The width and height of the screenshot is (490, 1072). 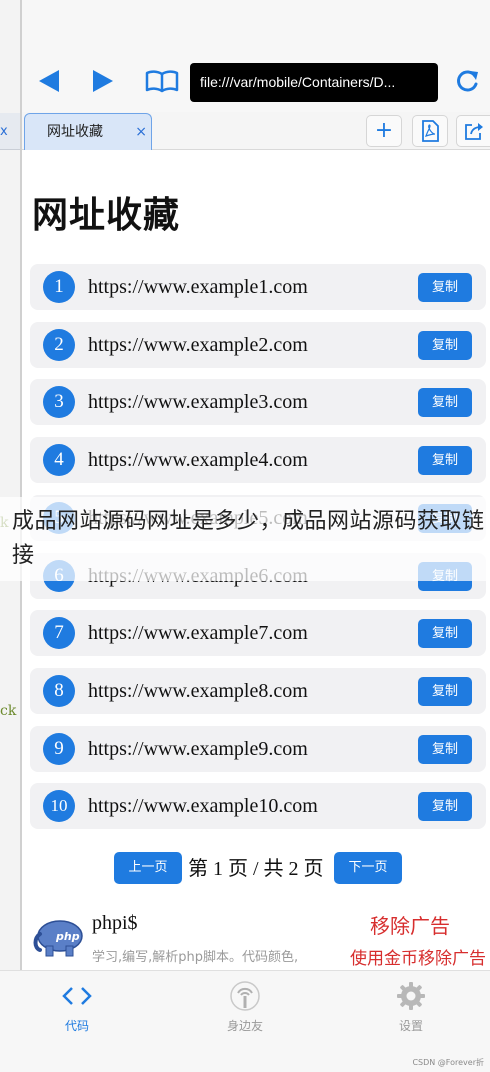 I want to click on row-url-text: https://www.example4.com, so click(x=198, y=460).